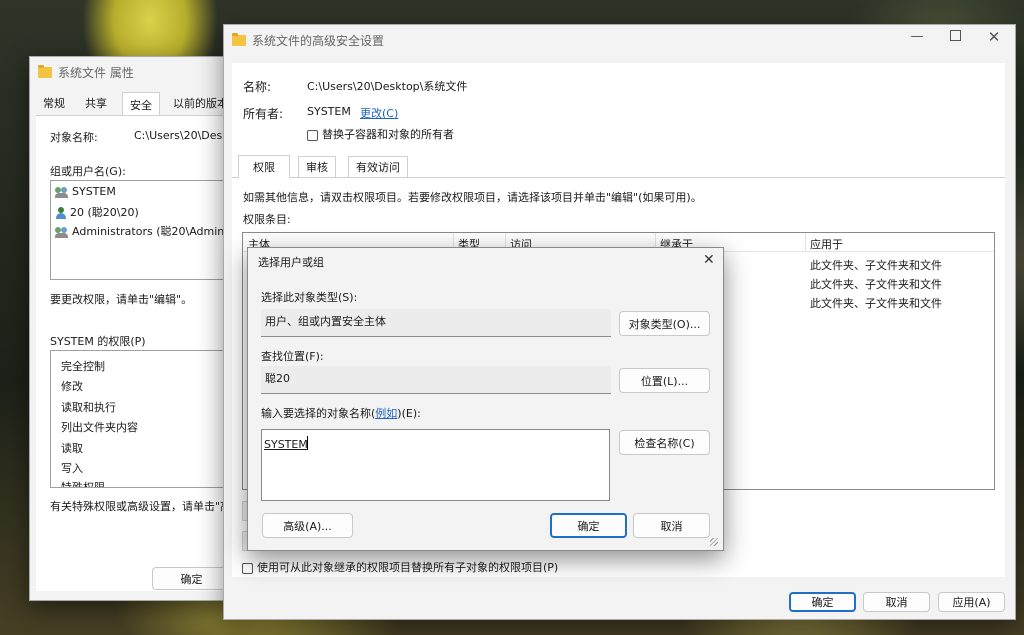 The height and width of the screenshot is (635, 1024). What do you see at coordinates (88, 407) in the screenshot?
I see `list-item: 读取和执行` at bounding box center [88, 407].